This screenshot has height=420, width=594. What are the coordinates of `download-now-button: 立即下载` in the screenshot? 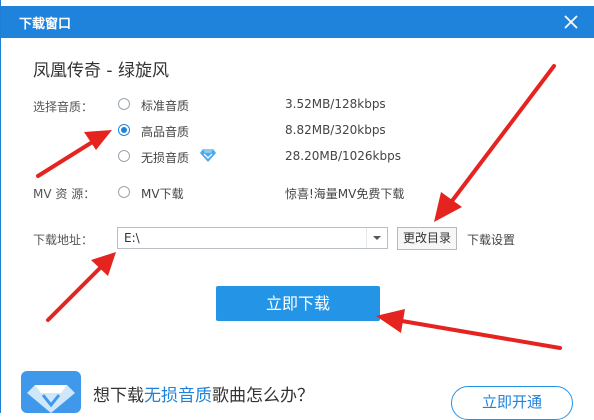 It's located at (298, 303).